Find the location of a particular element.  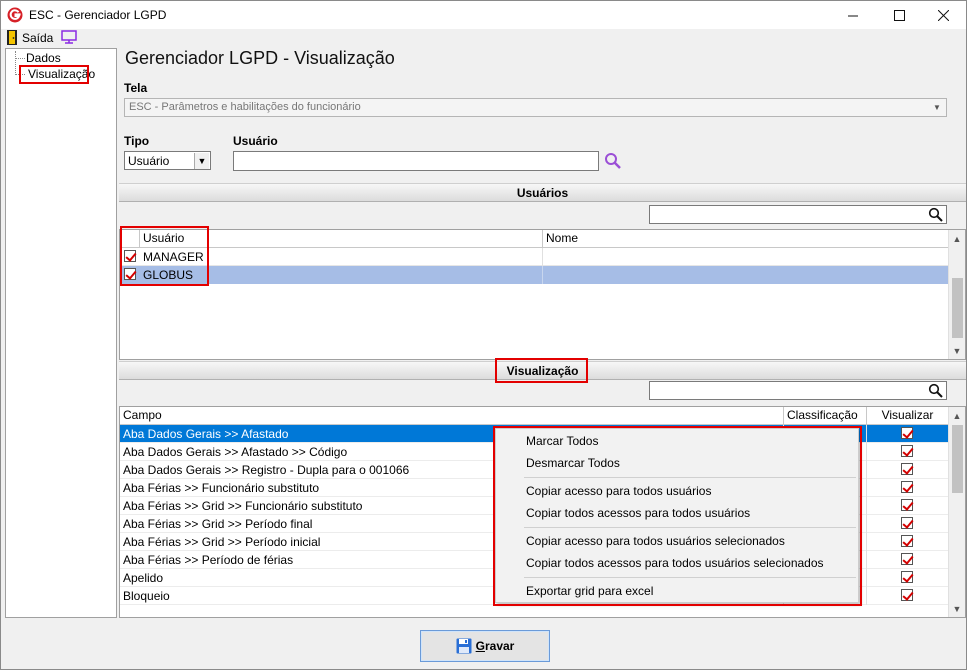

fields-grid-header-classificacao: Classificação is located at coordinates (825, 416).